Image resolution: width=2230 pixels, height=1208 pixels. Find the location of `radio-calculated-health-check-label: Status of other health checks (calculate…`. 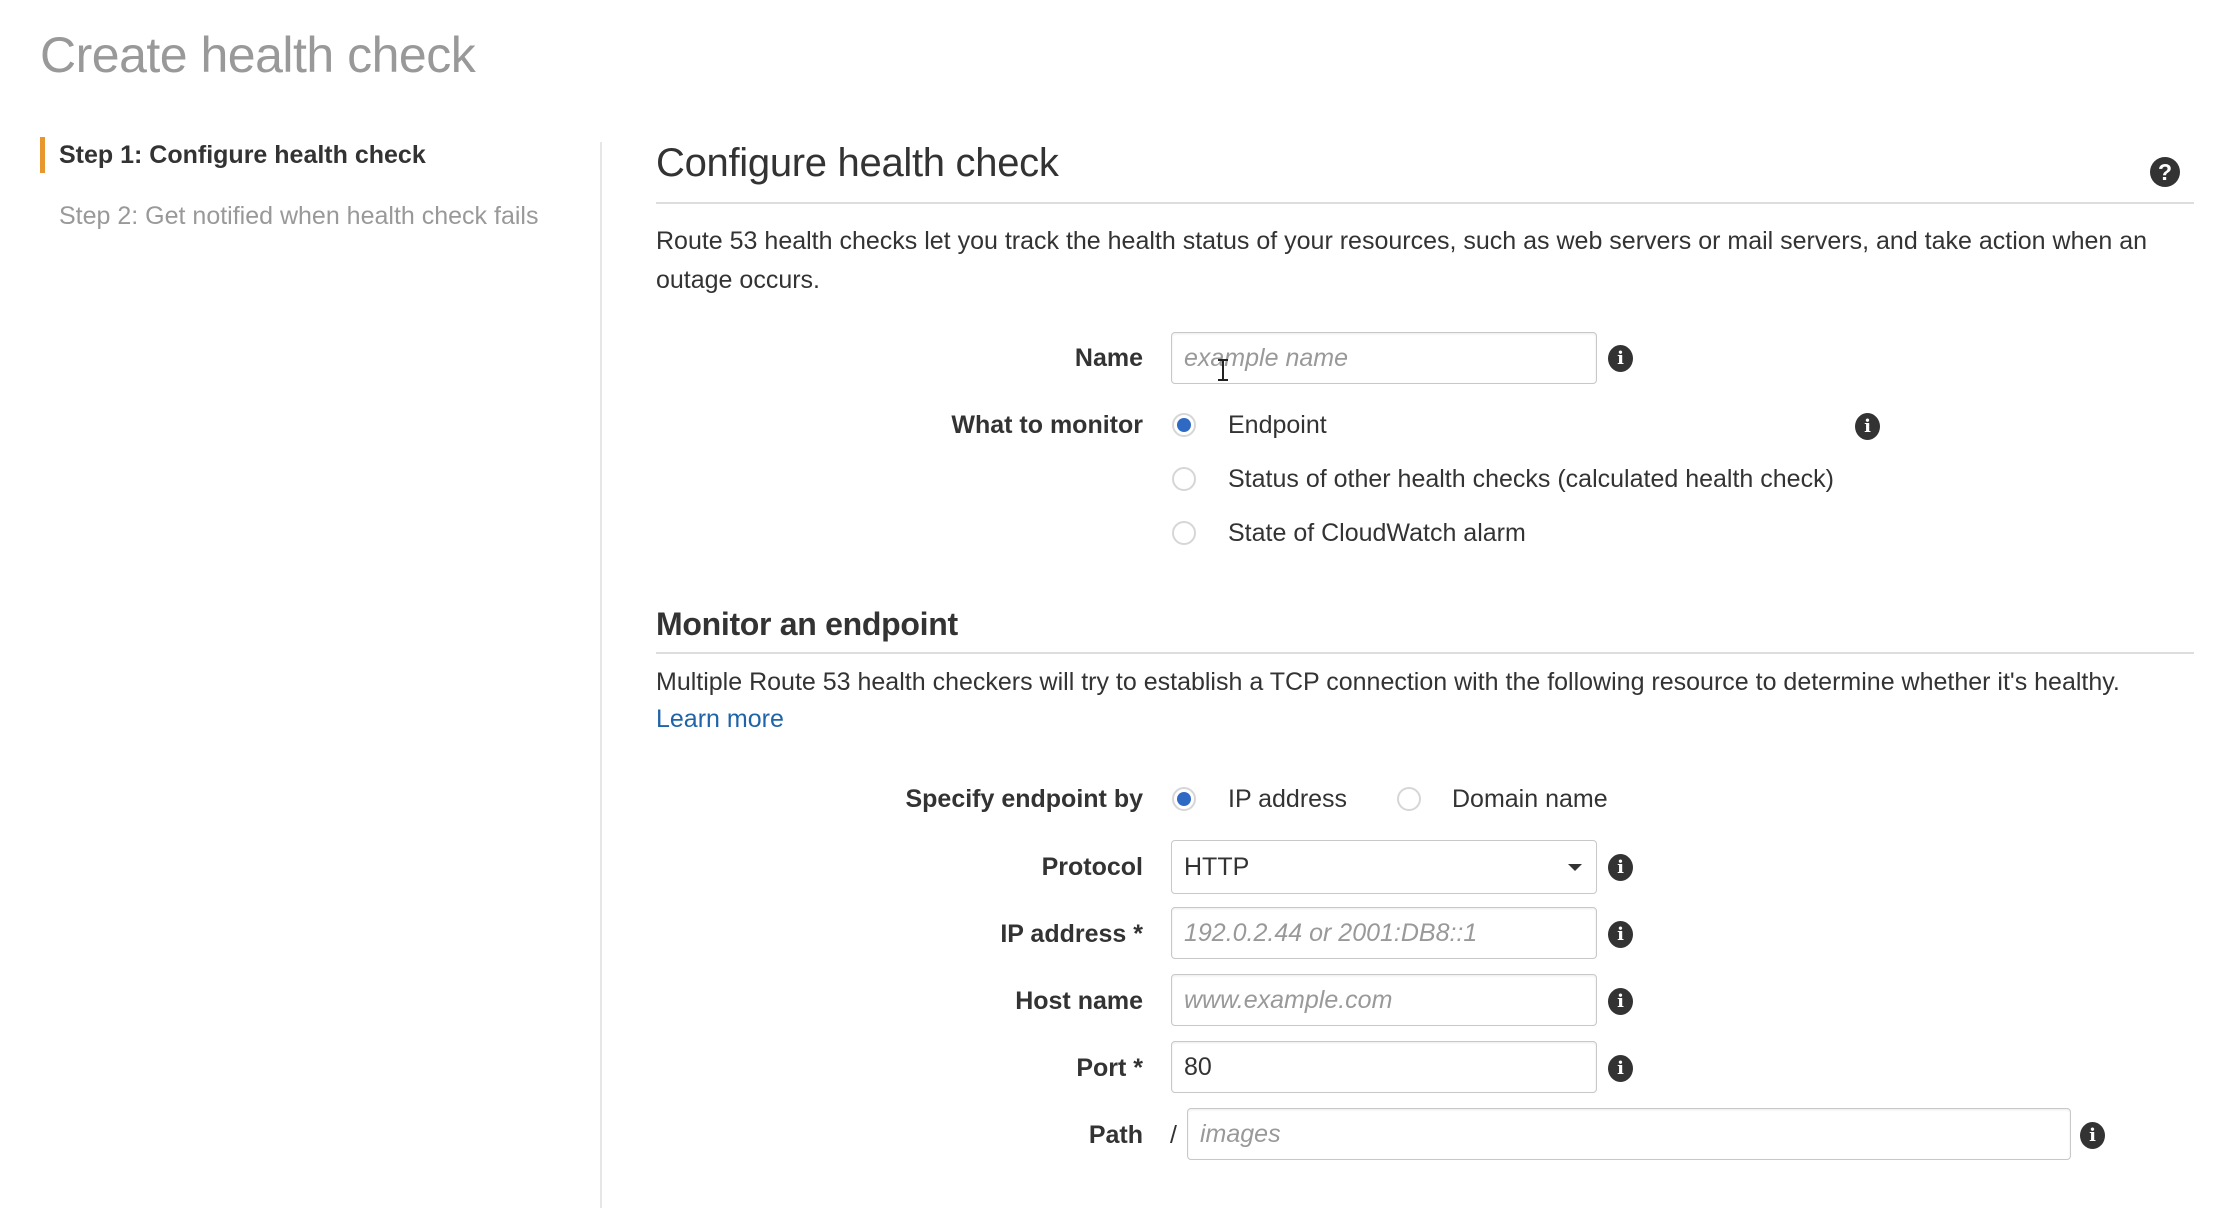

radio-calculated-health-check-label: Status of other health checks (calculate… is located at coordinates (1531, 479).